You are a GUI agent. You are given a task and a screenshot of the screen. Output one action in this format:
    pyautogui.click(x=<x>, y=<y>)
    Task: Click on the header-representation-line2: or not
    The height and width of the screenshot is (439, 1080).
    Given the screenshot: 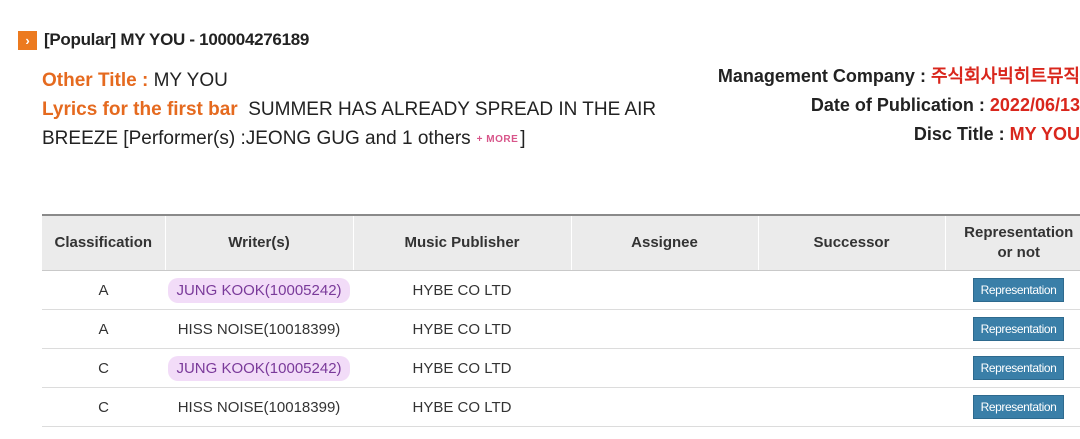 What is the action you would take?
    pyautogui.click(x=1019, y=252)
    